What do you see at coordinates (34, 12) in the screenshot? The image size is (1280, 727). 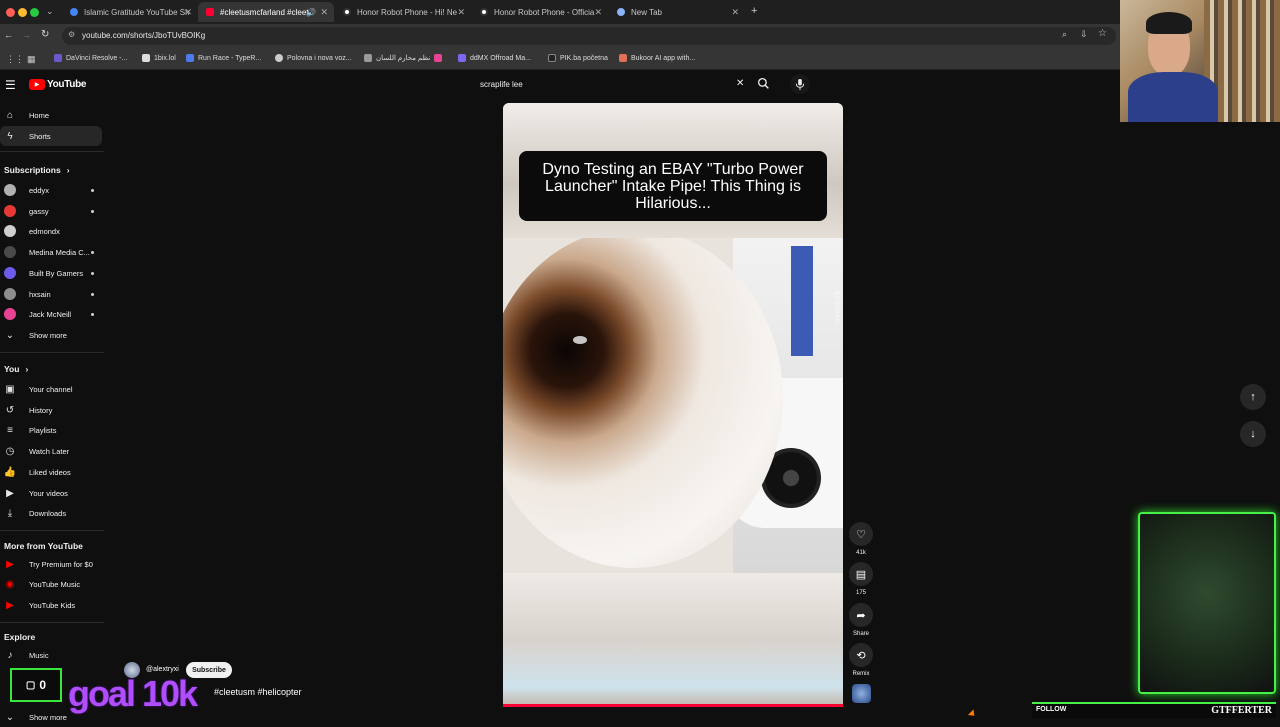 I see `maximize-window-icon` at bounding box center [34, 12].